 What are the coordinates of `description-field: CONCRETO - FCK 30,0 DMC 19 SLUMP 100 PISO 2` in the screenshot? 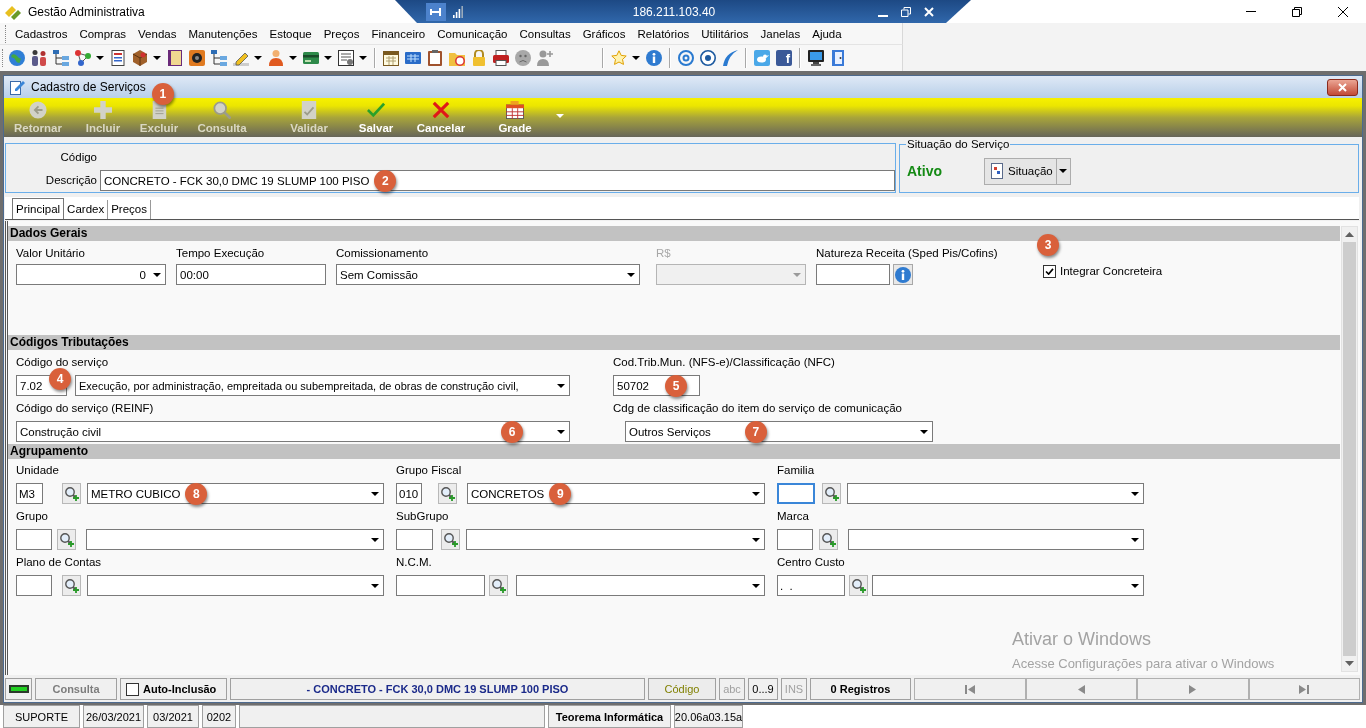 It's located at (497, 180).